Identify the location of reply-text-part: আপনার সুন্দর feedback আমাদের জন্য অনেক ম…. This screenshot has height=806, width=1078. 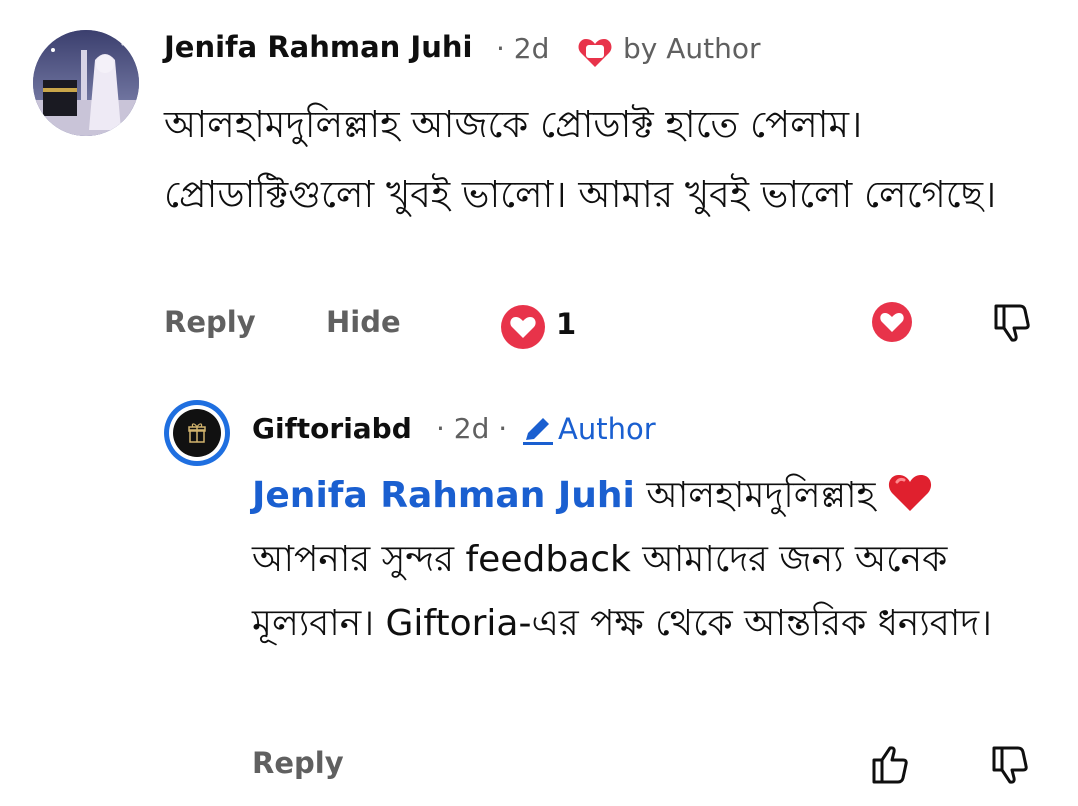
(622, 591).